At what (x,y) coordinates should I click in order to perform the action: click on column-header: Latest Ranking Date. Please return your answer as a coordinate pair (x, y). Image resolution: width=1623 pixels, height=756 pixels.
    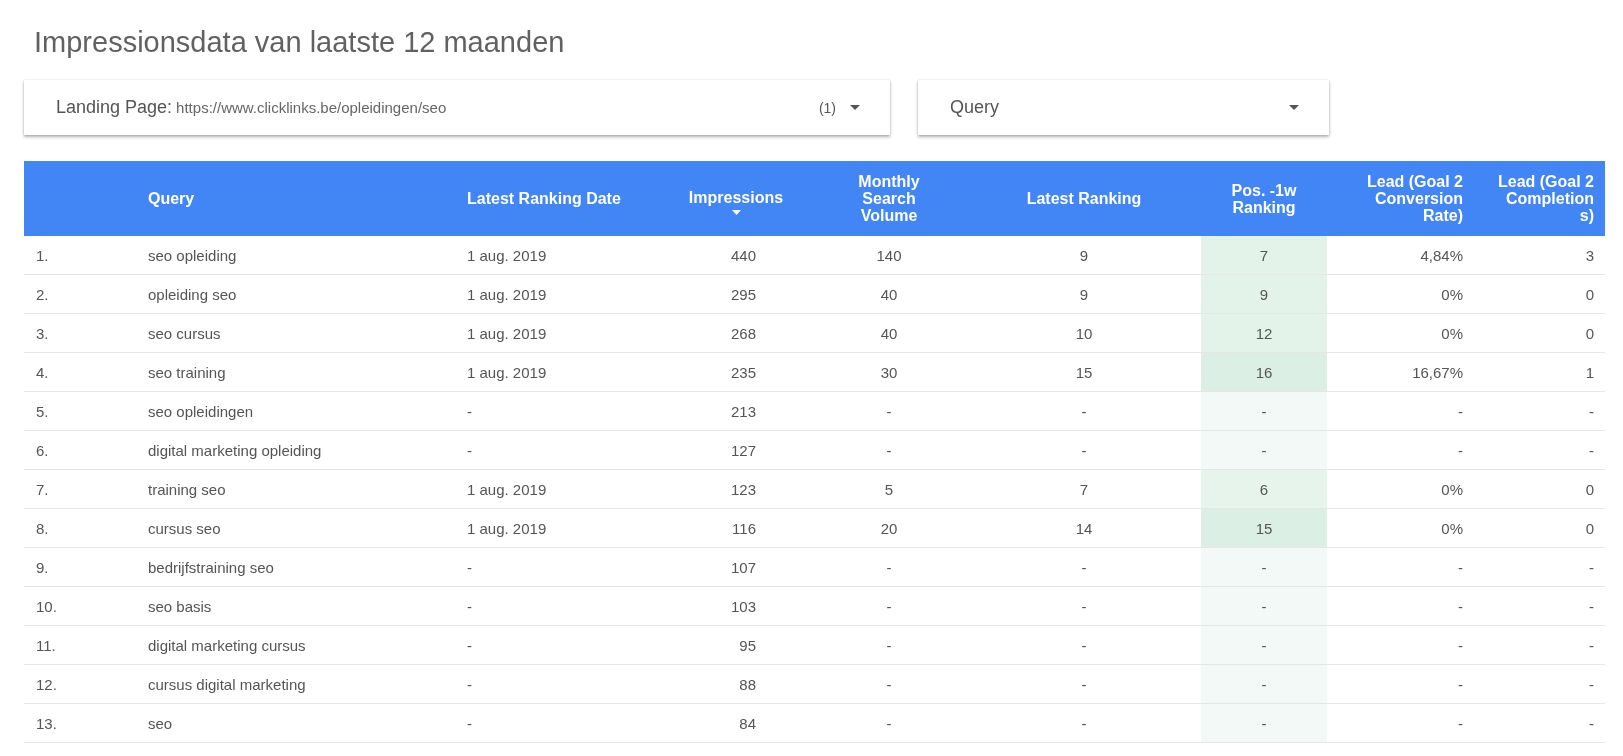
    Looking at the image, I should click on (544, 198).